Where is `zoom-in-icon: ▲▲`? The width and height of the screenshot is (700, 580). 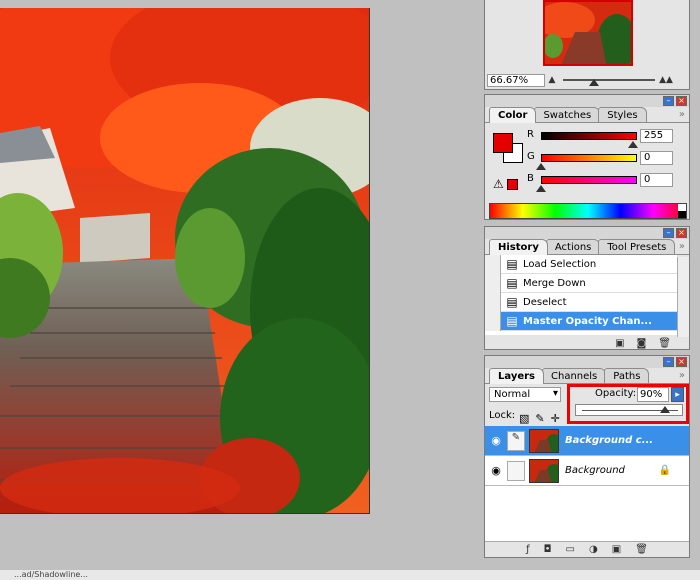 zoom-in-icon: ▲▲ is located at coordinates (666, 80).